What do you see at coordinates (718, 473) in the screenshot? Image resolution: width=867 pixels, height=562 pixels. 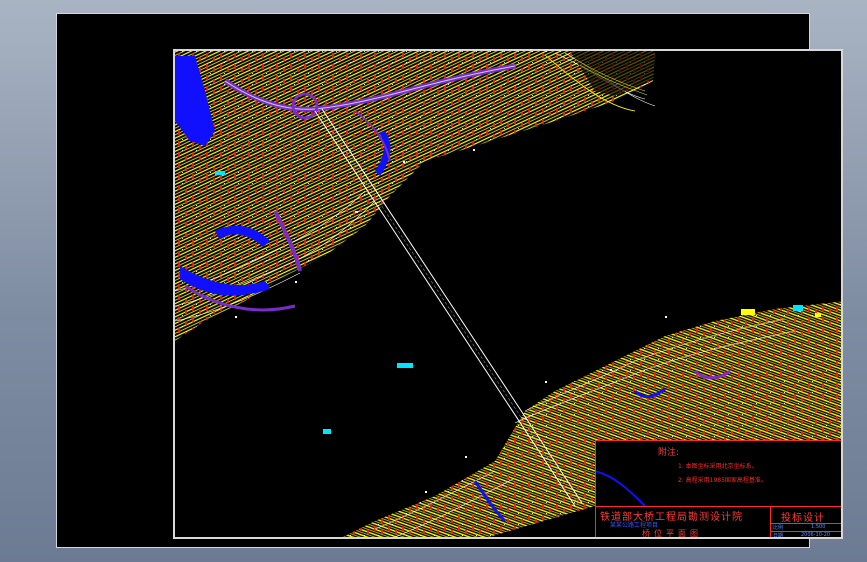 I see `notes-panel: 附注: 1. 本图坐标采用北京坐标系。 2. 高程采用1985国家高程基准。` at bounding box center [718, 473].